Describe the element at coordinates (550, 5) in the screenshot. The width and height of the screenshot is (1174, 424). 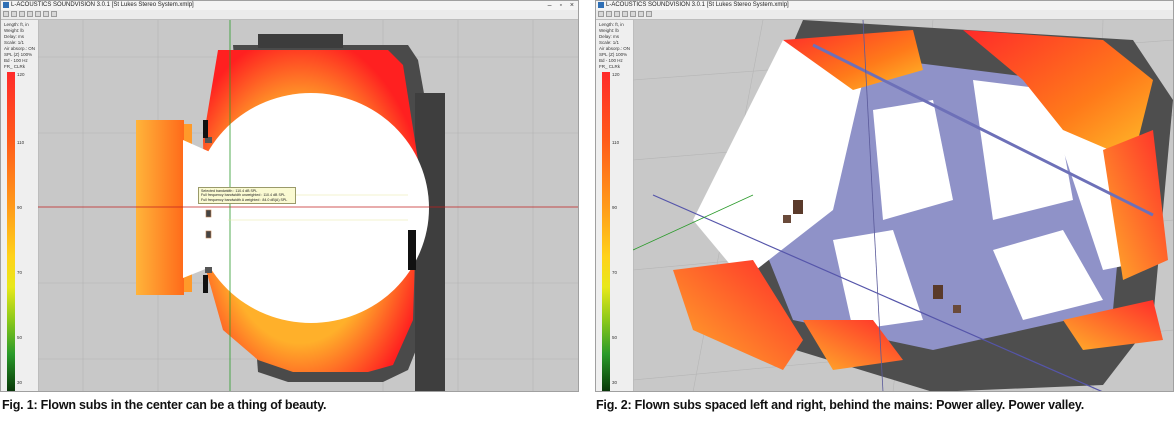
I see `minimize-button: –` at that location.